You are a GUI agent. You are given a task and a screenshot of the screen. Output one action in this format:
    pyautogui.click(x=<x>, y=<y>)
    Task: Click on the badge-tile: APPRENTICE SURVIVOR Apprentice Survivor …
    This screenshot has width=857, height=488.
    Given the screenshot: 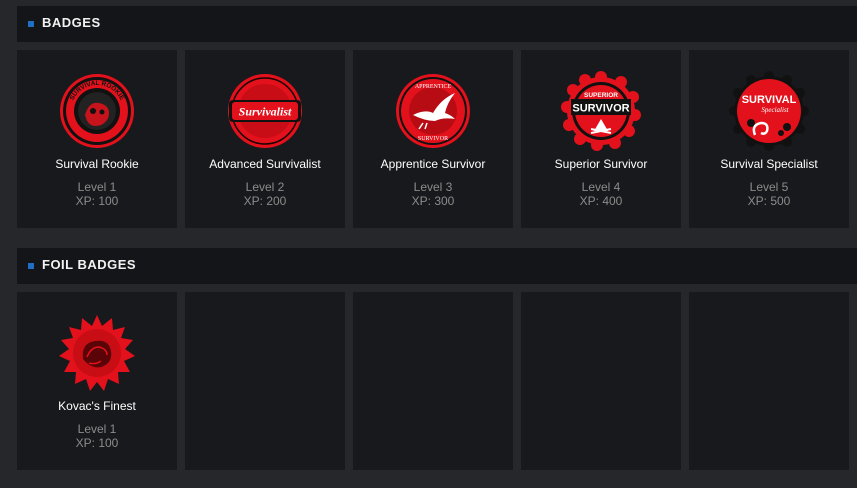 What is the action you would take?
    pyautogui.click(x=433, y=139)
    